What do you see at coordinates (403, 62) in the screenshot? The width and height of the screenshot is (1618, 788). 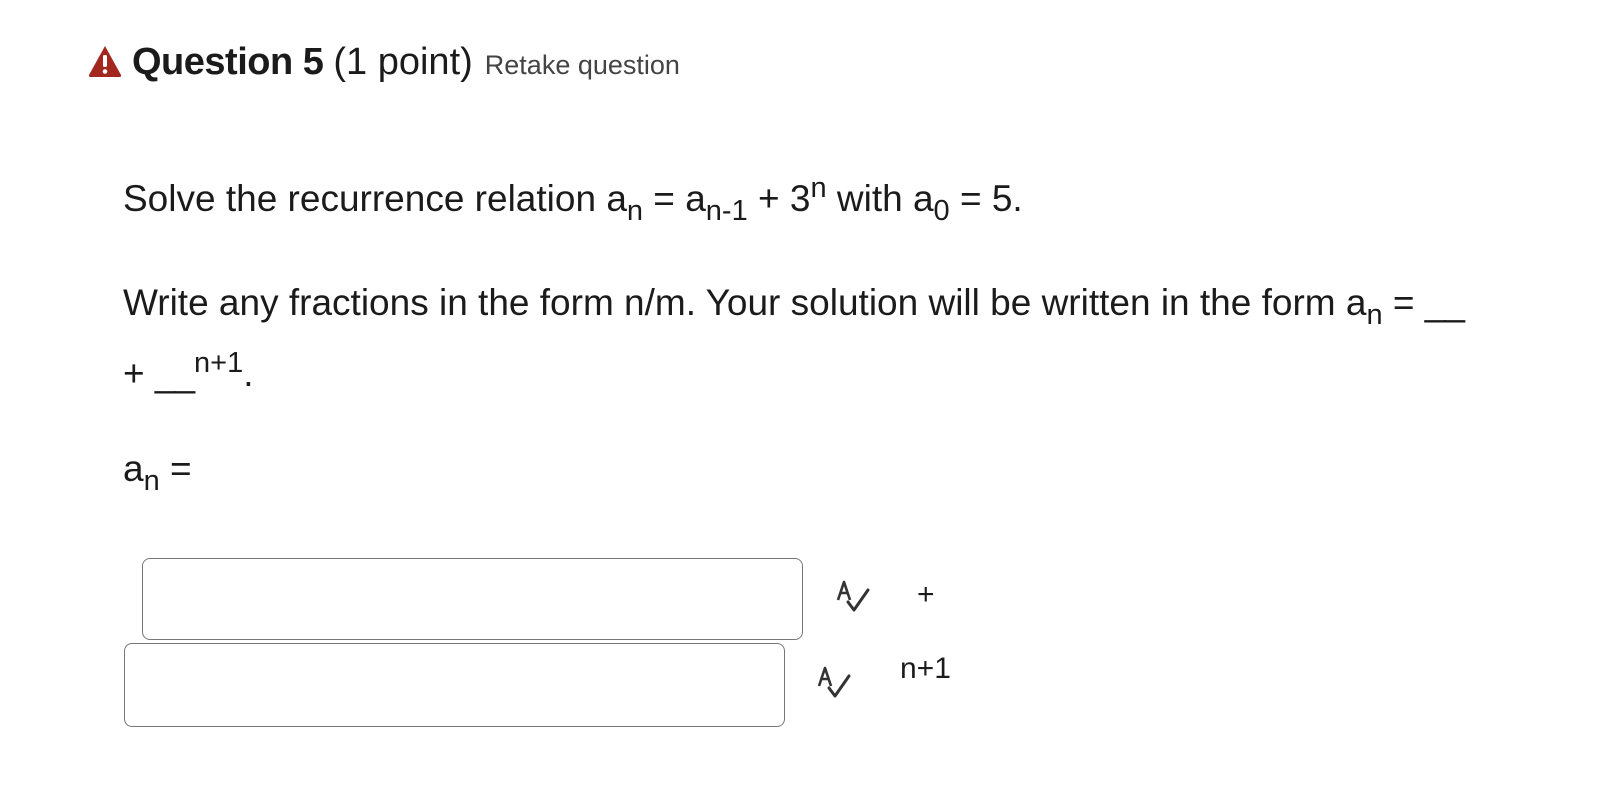 I see `question-points: (1 point)` at bounding box center [403, 62].